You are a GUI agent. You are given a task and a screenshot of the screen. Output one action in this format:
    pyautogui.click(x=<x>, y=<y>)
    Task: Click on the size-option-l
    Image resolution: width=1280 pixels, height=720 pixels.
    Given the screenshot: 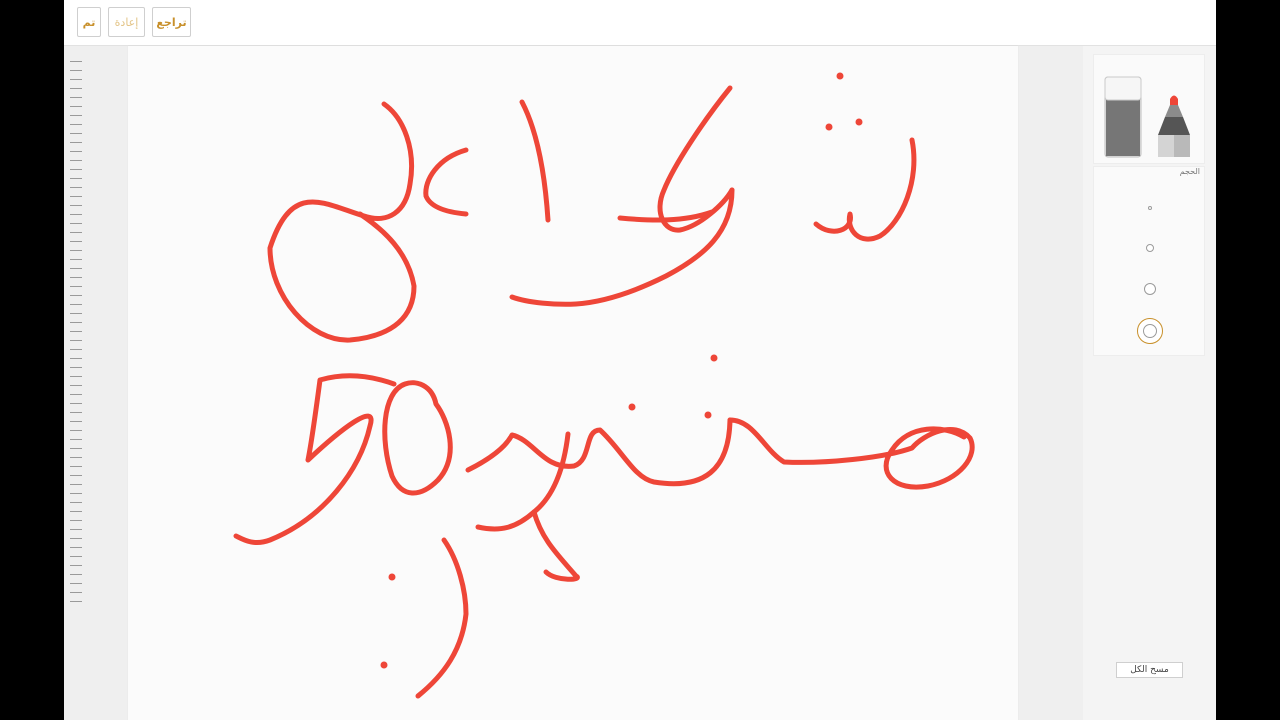 What is the action you would take?
    pyautogui.click(x=1150, y=331)
    